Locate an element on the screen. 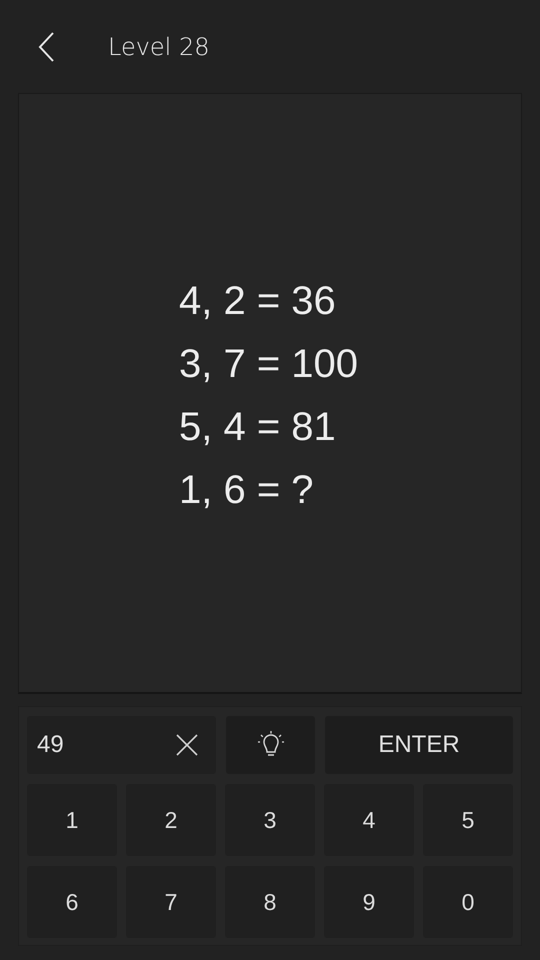  digit-key: 6 is located at coordinates (72, 902).